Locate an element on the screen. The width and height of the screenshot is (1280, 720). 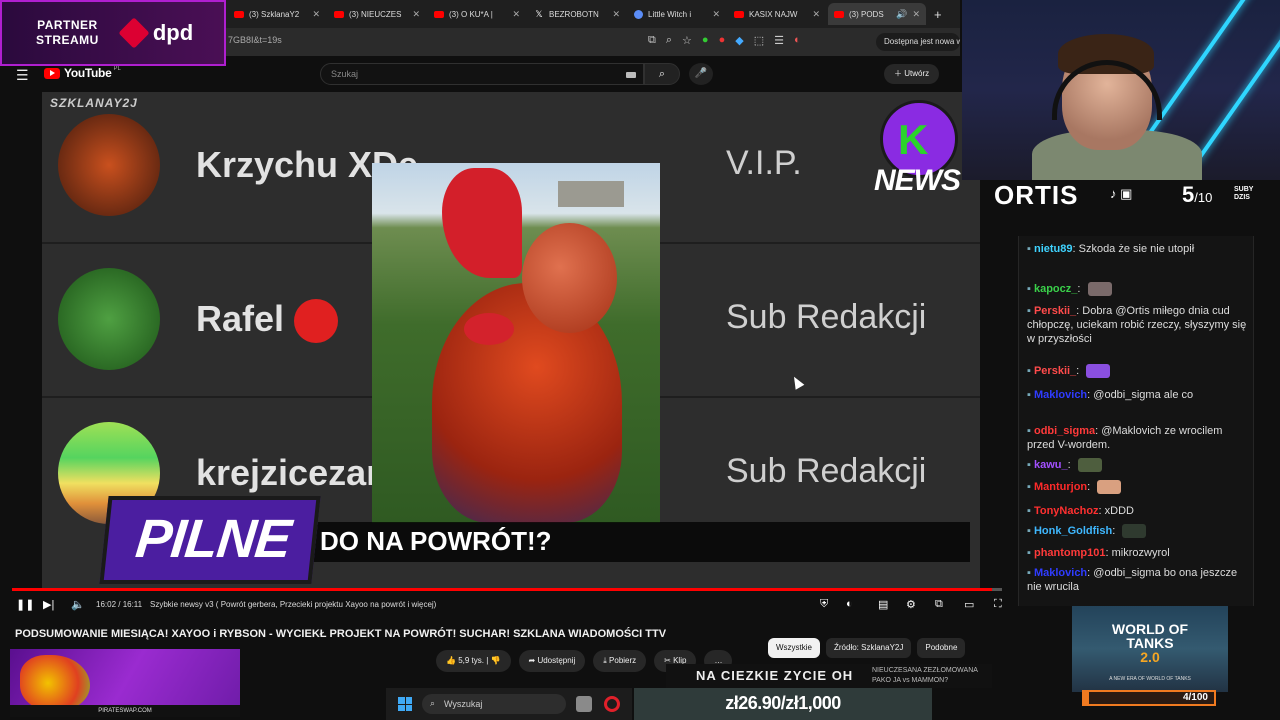
youtube-logo: YouTube PL is located at coordinates (82, 73).